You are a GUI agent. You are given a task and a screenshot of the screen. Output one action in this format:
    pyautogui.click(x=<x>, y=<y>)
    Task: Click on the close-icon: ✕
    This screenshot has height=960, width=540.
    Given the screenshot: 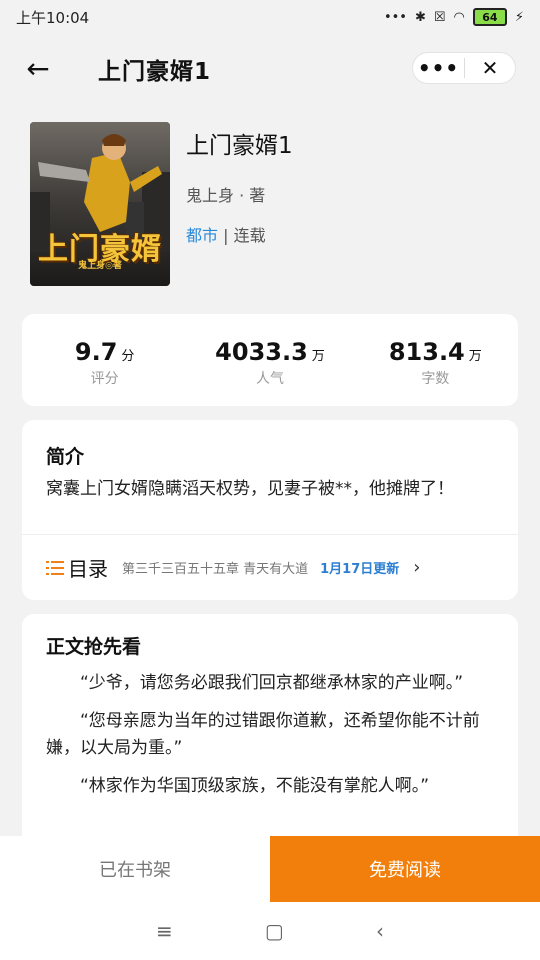 What is the action you would take?
    pyautogui.click(x=490, y=68)
    